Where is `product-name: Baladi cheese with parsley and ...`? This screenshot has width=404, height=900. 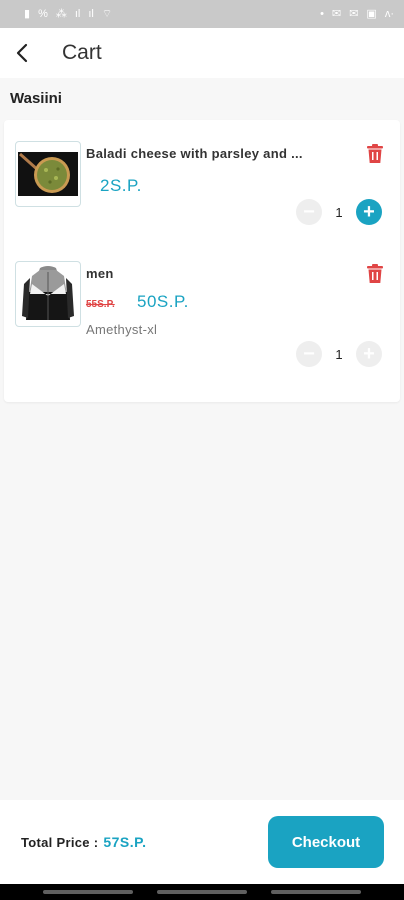
product-name: Baladi cheese with parsley and ... is located at coordinates (194, 153).